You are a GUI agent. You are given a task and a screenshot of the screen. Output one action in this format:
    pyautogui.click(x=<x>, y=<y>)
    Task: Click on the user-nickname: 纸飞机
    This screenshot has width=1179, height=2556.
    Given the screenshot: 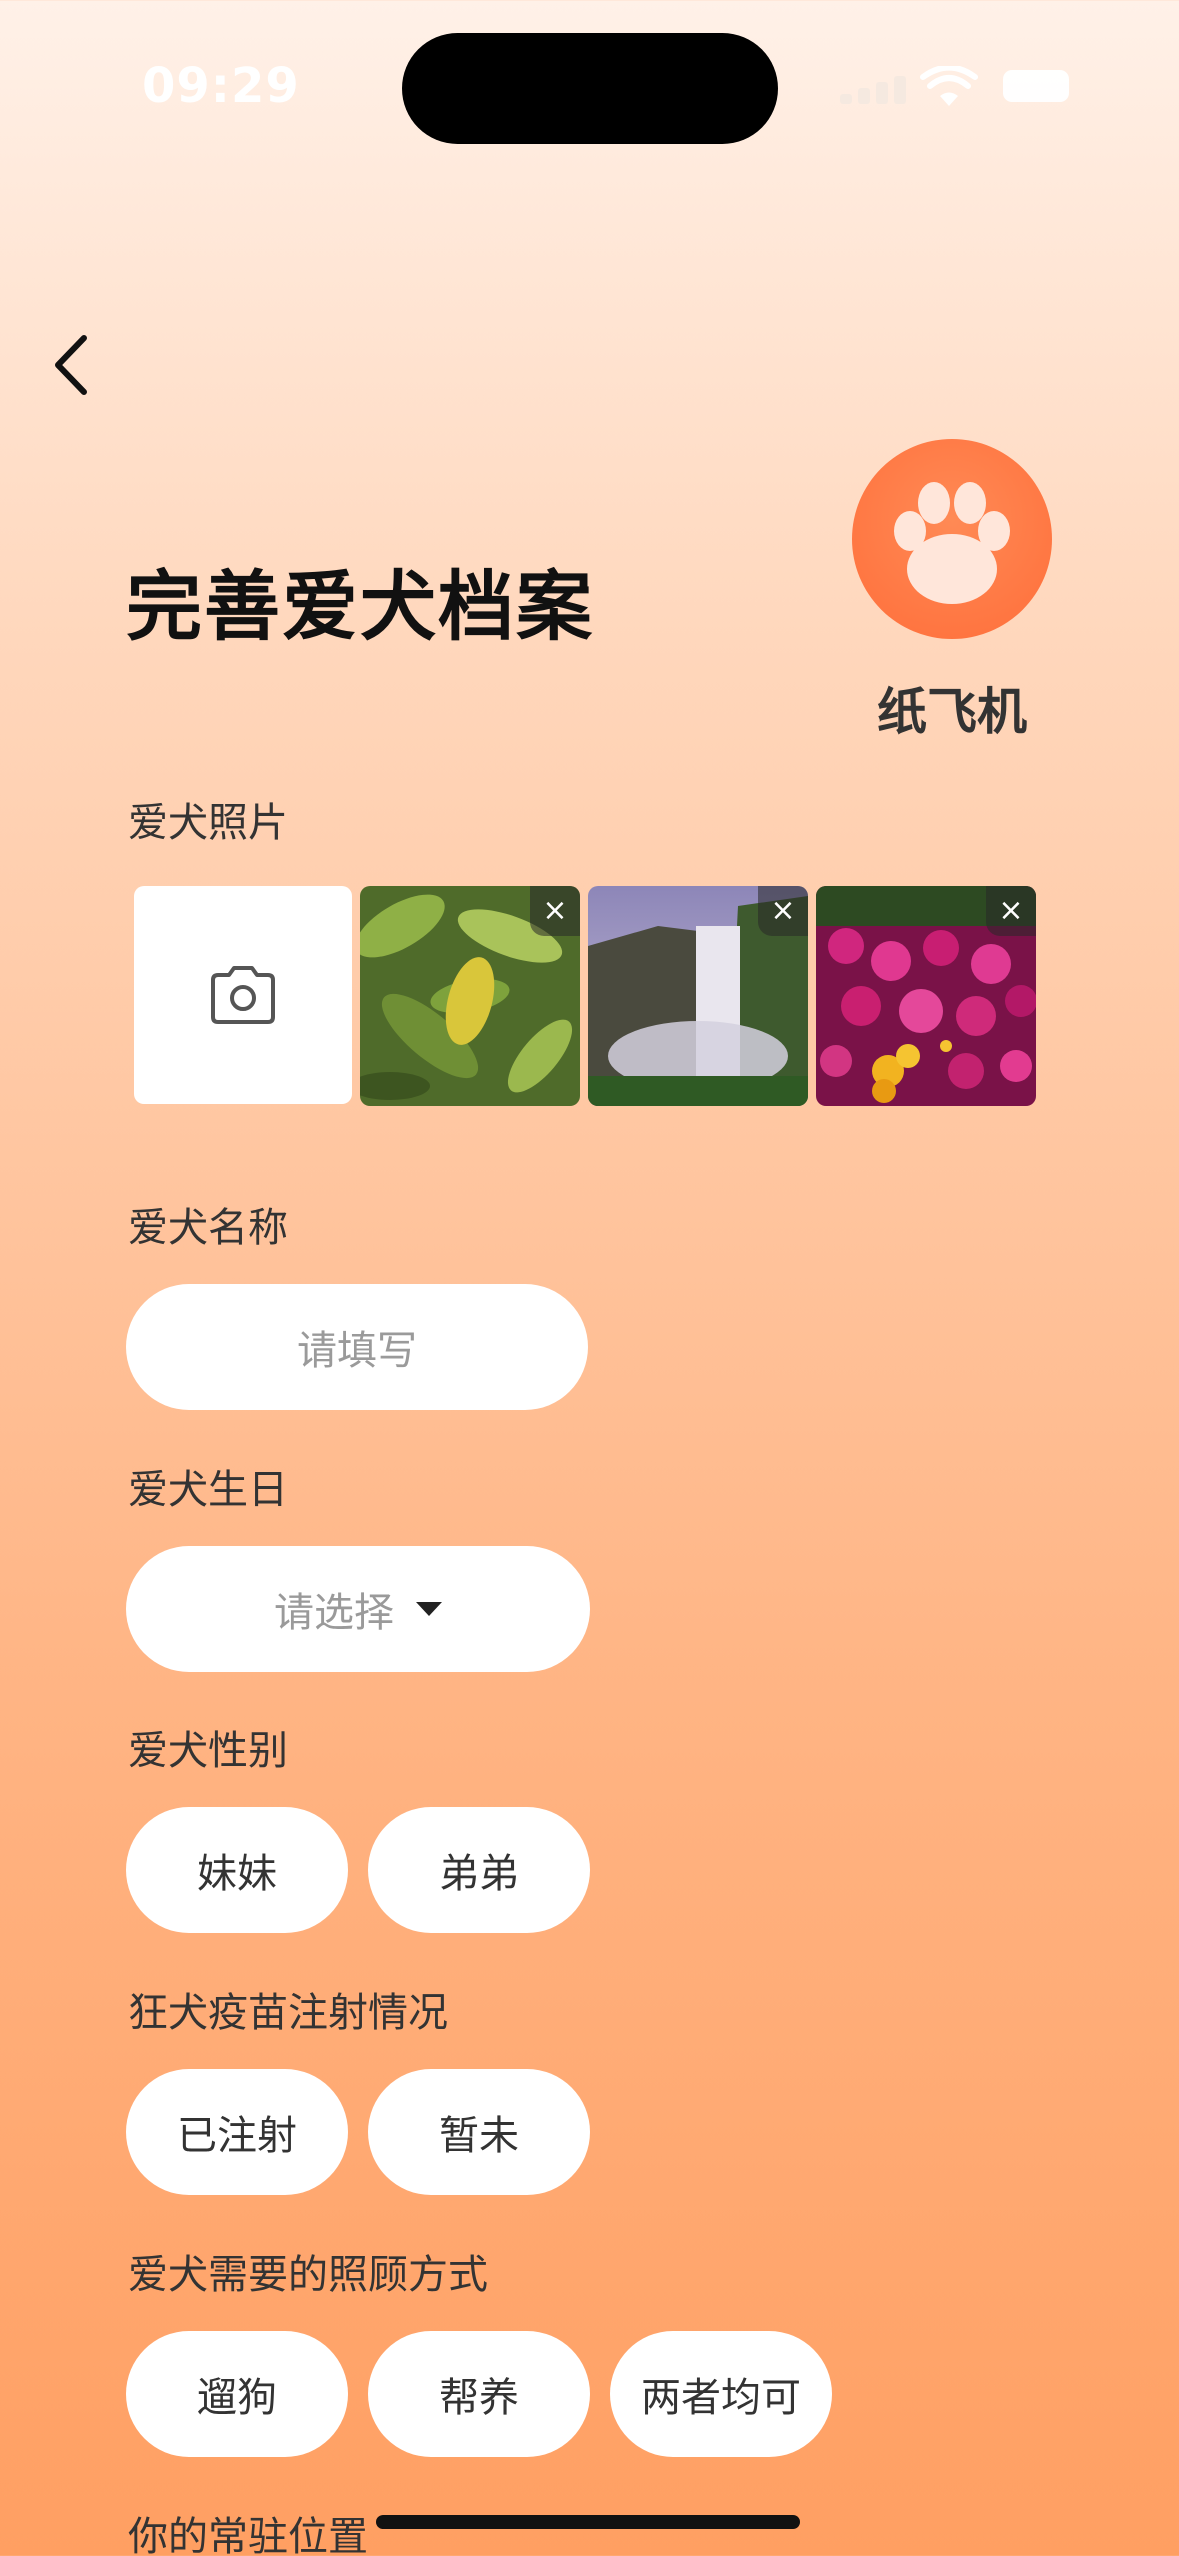 What is the action you would take?
    pyautogui.click(x=952, y=712)
    